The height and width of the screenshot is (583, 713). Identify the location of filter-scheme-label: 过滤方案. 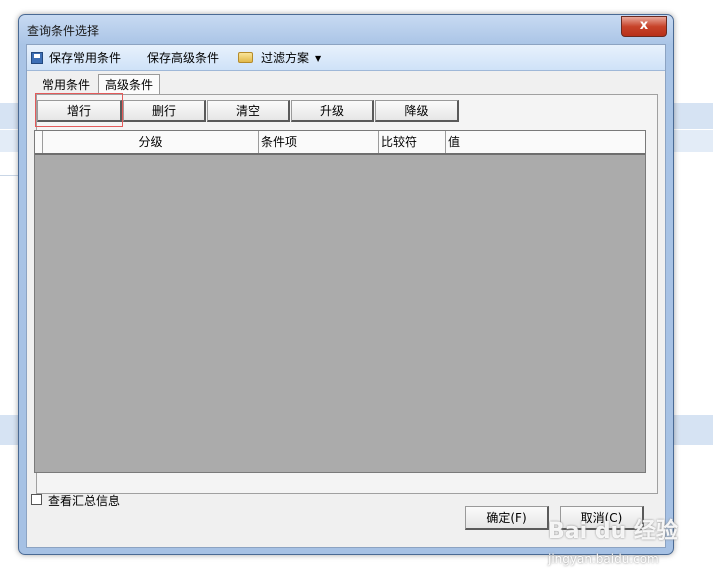
(285, 58).